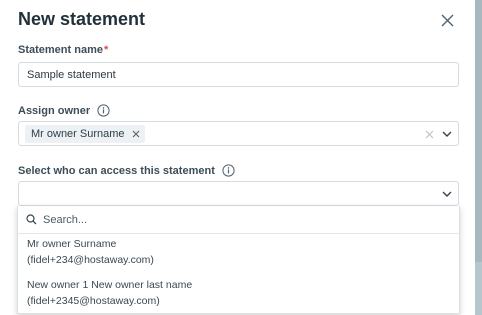 The image size is (482, 315). I want to click on assign-owner-select: Mr owner Surname, so click(238, 133).